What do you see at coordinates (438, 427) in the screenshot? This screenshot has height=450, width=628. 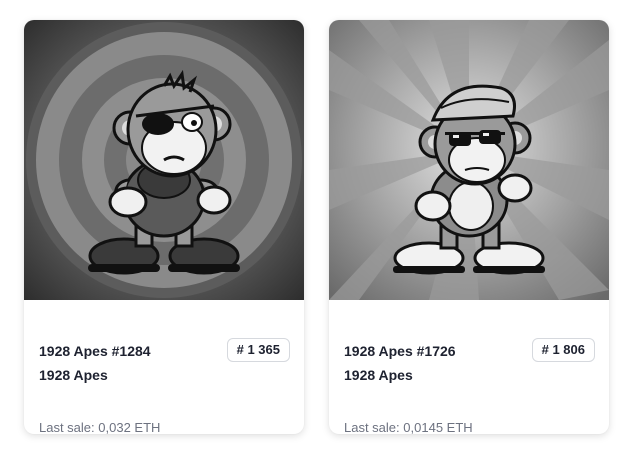 I see `last-sale-value: 0,0145 ETH` at bounding box center [438, 427].